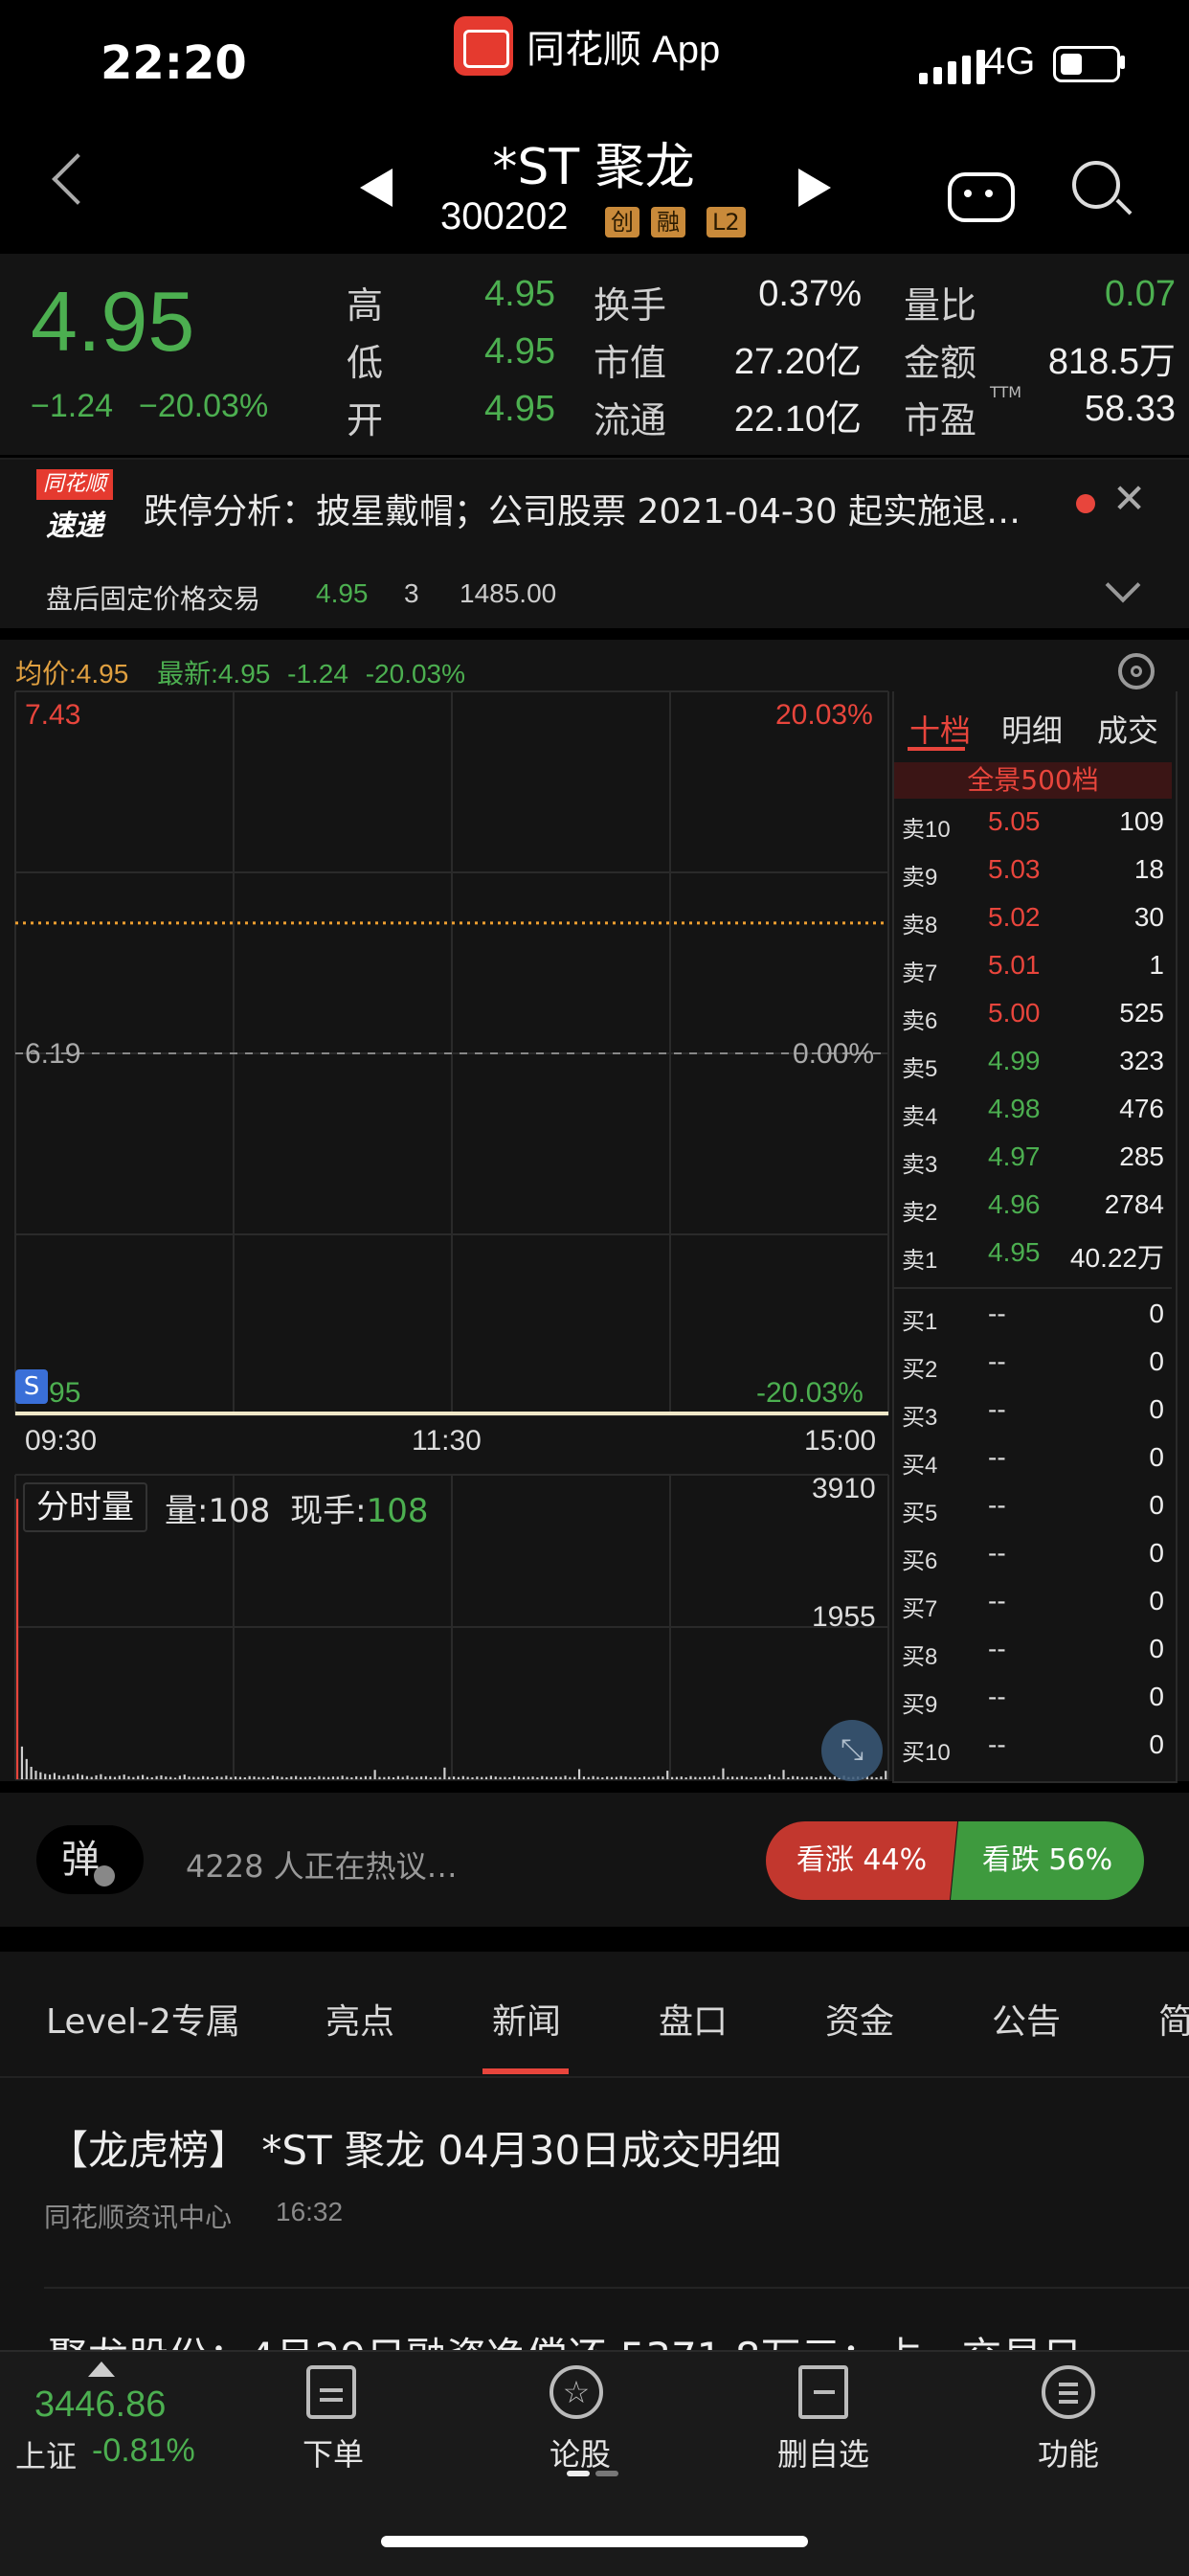 The height and width of the screenshot is (2576, 1189). I want to click on ask-row: 卖4 4.98 476, so click(1032, 1114).